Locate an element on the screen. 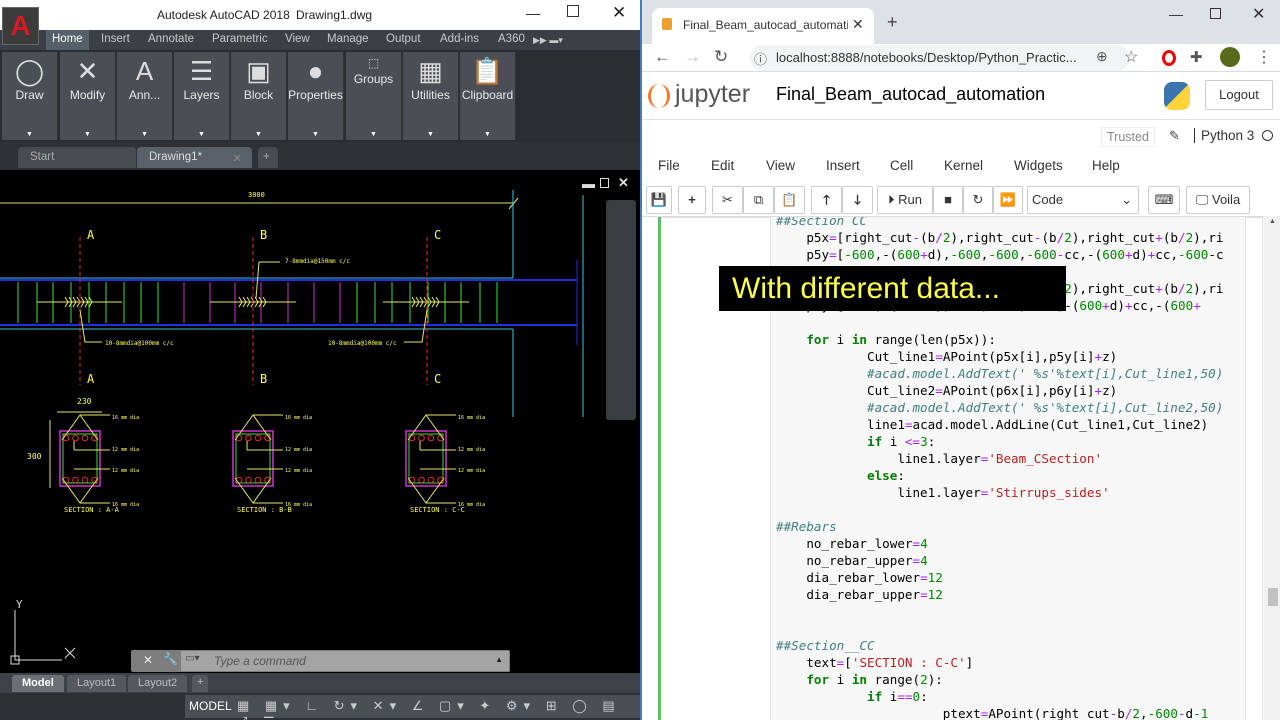  layout-tab-layout1: Layout1 is located at coordinates (97, 683).